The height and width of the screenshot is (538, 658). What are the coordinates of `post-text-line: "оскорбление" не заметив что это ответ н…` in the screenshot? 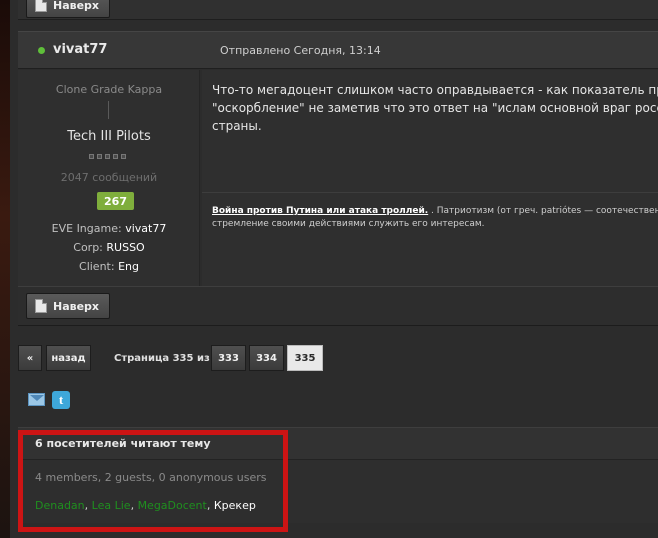 It's located at (435, 108).